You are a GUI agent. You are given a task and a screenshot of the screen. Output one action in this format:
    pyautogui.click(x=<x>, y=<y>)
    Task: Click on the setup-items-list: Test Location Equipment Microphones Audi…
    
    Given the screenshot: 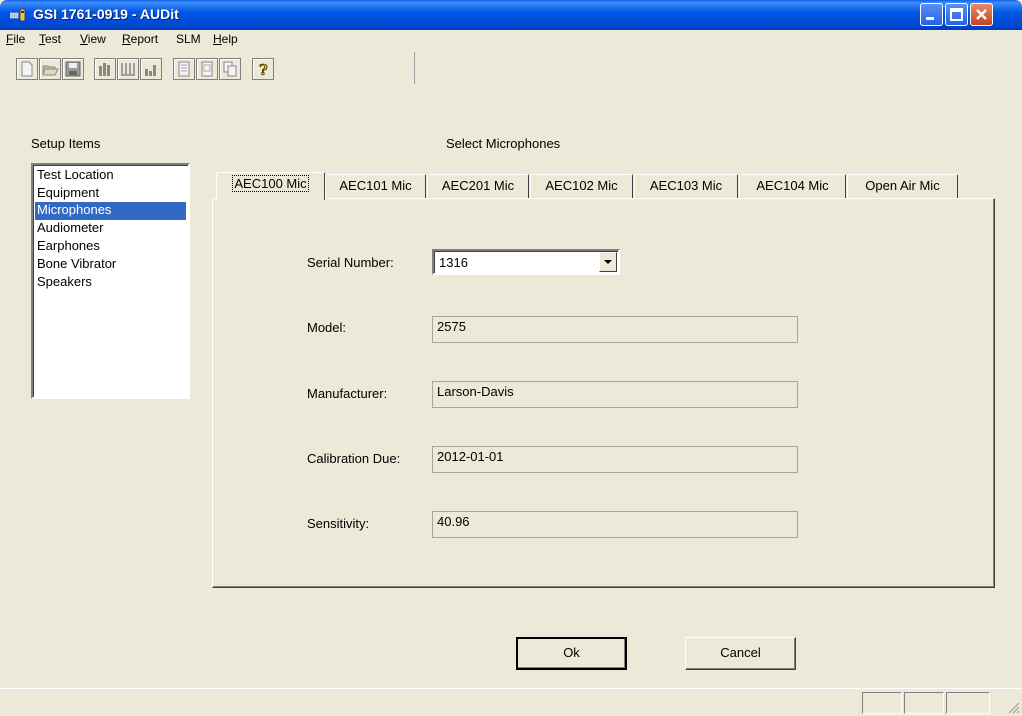 What is the action you would take?
    pyautogui.click(x=110, y=281)
    